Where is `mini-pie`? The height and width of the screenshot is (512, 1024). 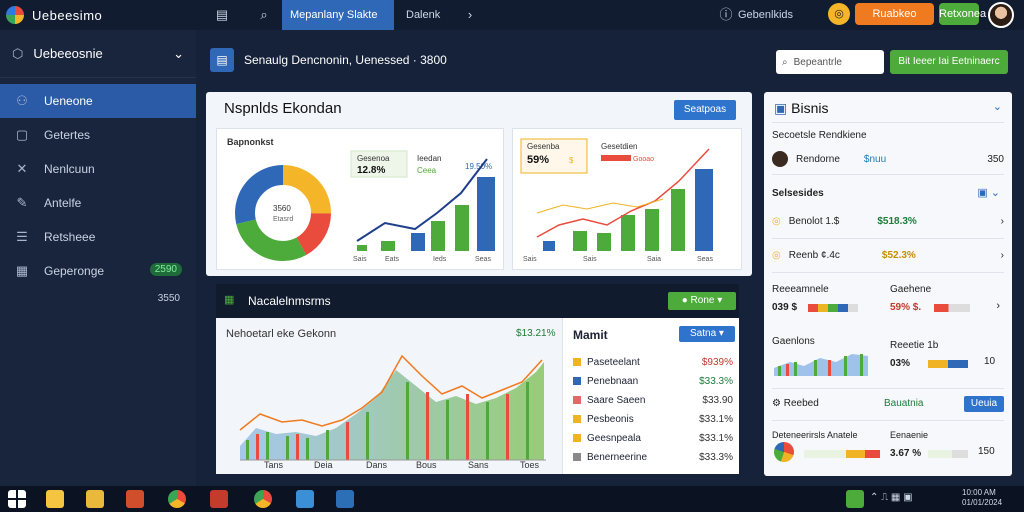 mini-pie is located at coordinates (784, 452).